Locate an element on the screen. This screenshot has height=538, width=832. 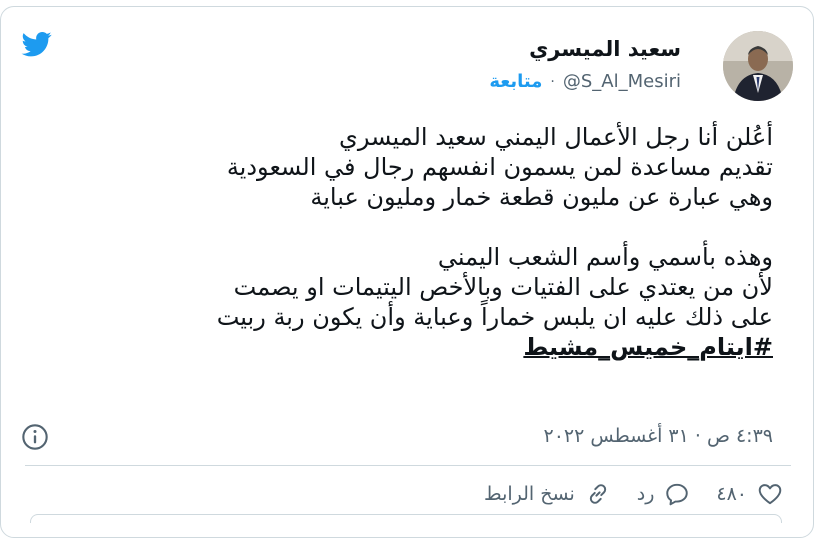
copy-link-button: نسخ الرابط is located at coordinates (547, 494).